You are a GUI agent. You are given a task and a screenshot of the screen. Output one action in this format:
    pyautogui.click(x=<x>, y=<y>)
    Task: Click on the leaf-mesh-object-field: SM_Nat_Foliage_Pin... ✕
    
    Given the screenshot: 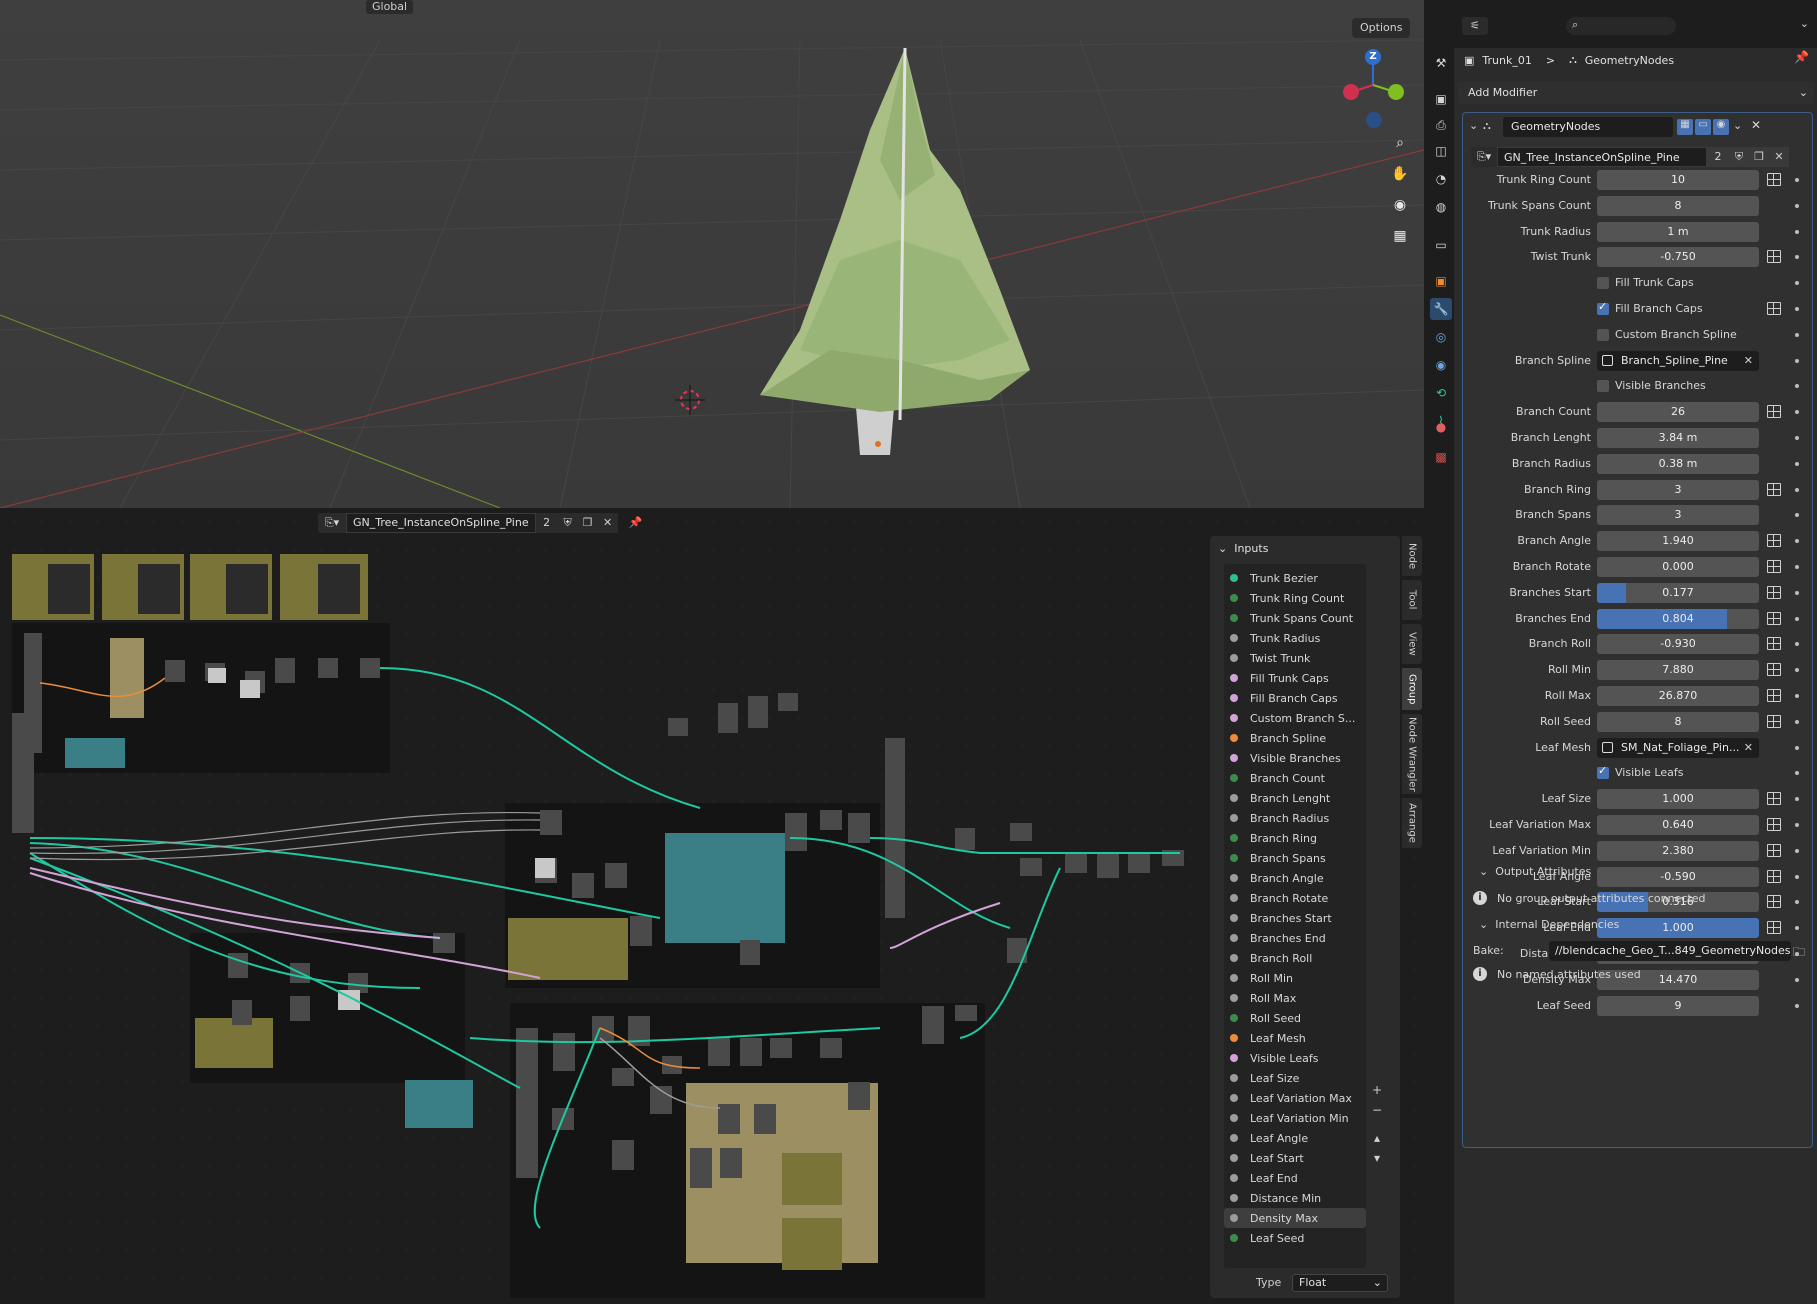 What is the action you would take?
    pyautogui.click(x=1678, y=747)
    